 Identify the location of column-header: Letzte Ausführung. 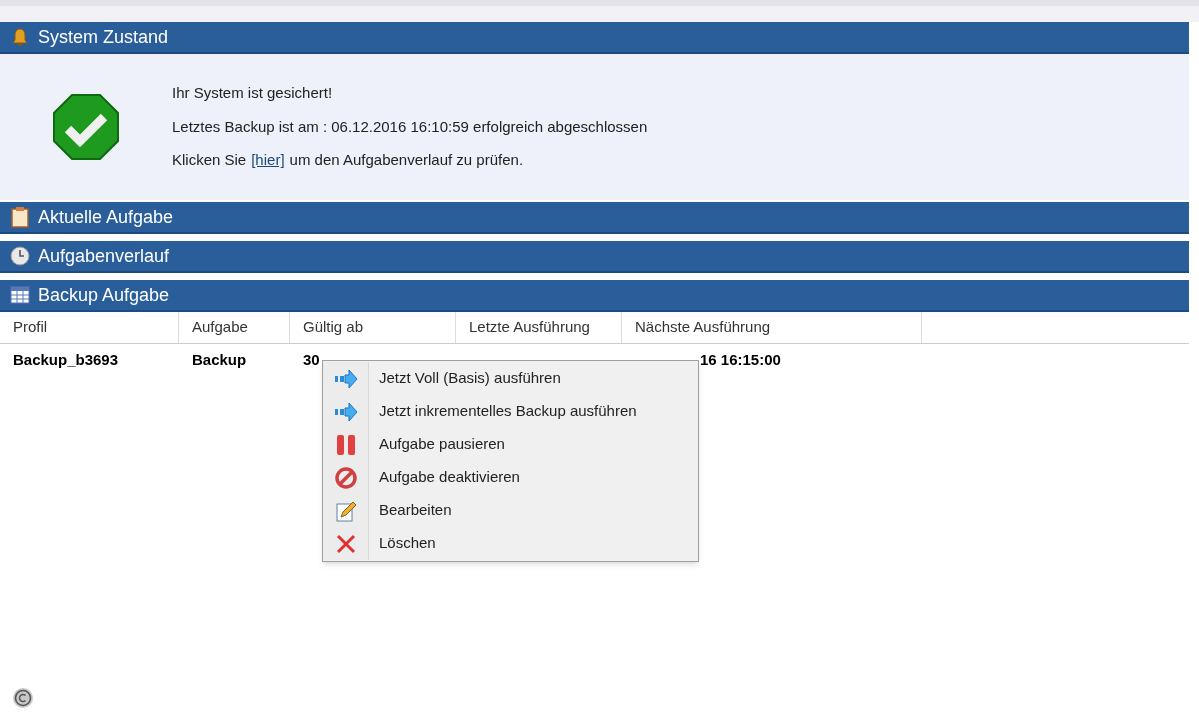
(539, 327).